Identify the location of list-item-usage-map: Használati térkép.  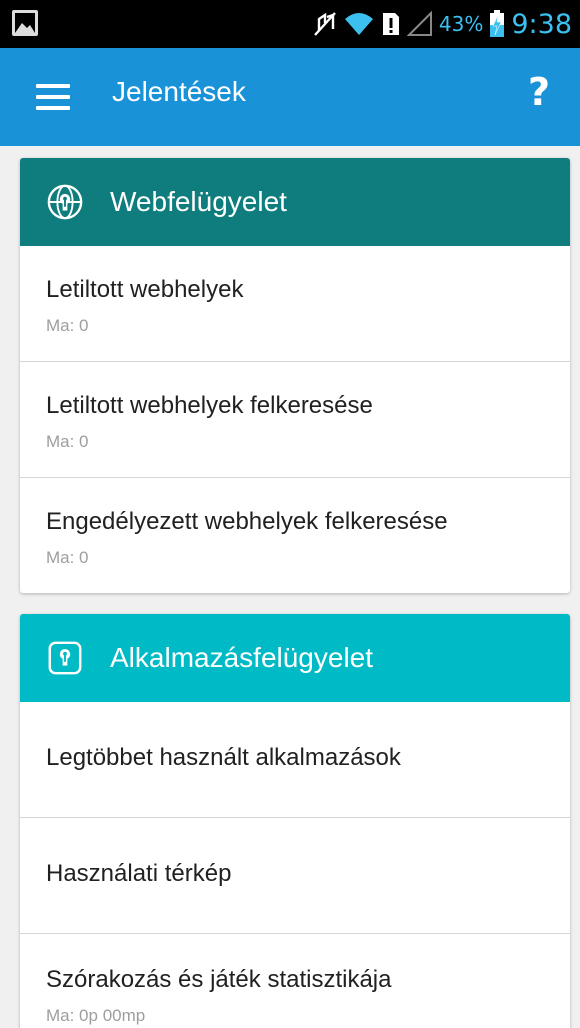
(295, 876).